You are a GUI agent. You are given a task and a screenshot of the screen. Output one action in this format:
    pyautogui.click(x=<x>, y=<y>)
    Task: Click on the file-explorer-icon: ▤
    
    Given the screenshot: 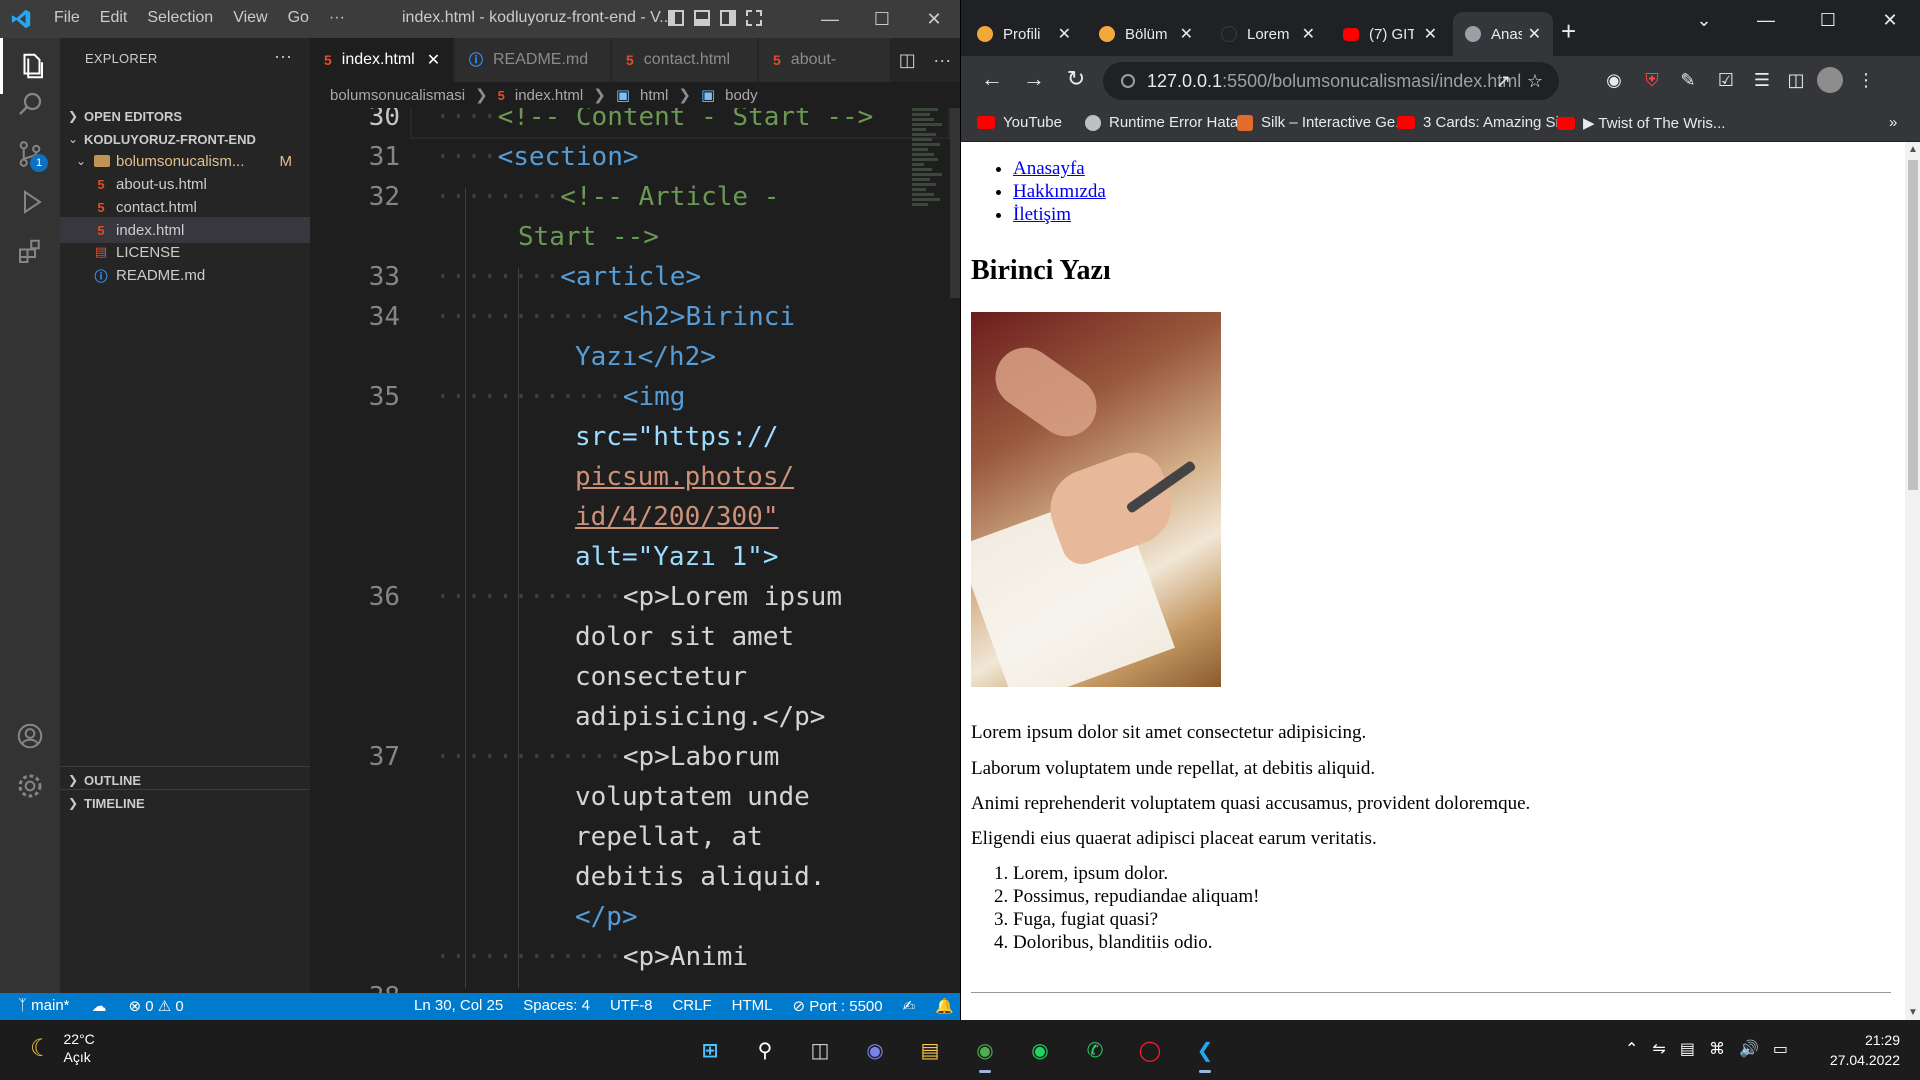 What is the action you would take?
    pyautogui.click(x=930, y=1050)
    